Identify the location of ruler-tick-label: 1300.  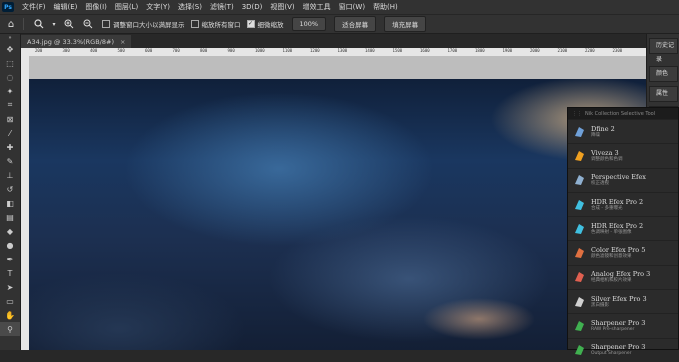
(342, 50).